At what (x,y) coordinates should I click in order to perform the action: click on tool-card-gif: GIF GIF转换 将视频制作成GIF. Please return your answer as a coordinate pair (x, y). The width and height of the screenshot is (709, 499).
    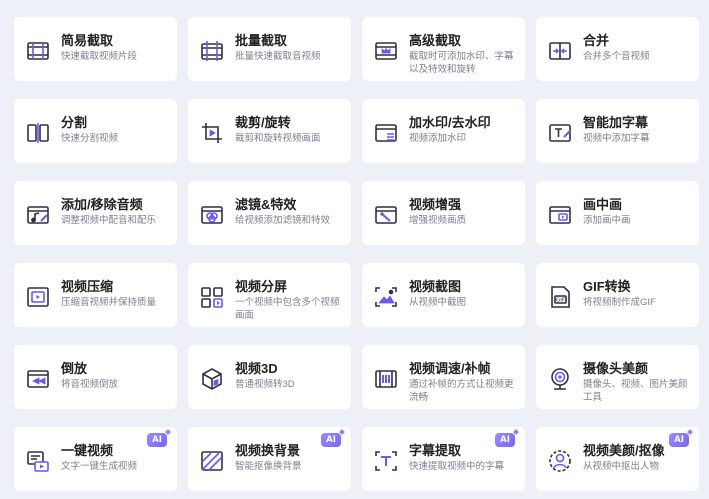
    Looking at the image, I should click on (617, 295).